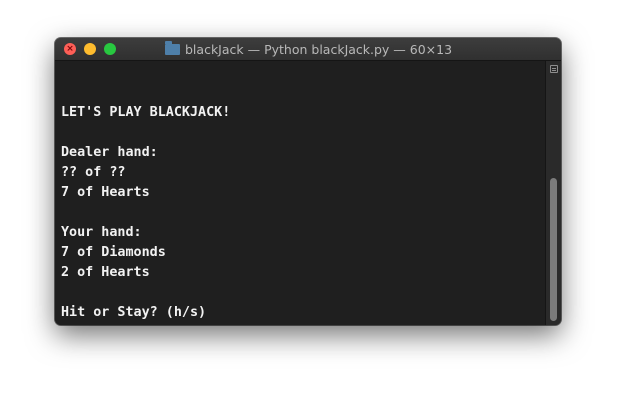 The height and width of the screenshot is (400, 617). I want to click on prompt-line: >, so click(145, 324).